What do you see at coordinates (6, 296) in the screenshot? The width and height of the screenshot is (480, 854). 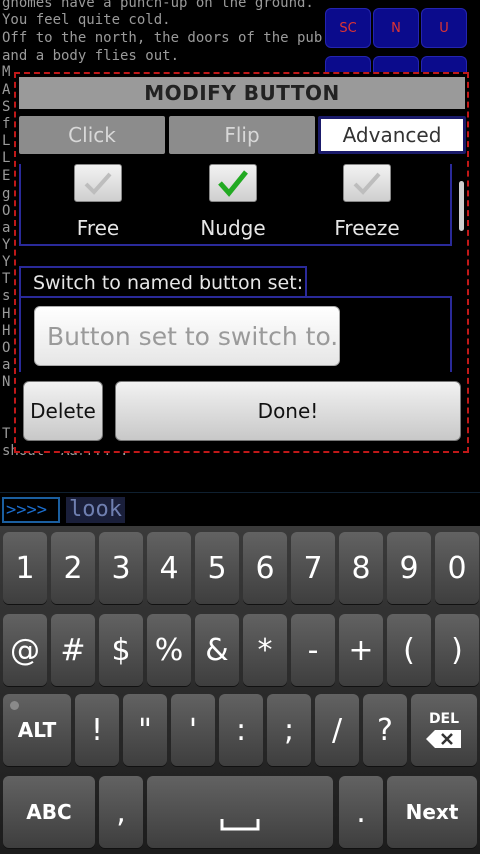 I see `terminal-line: s` at bounding box center [6, 296].